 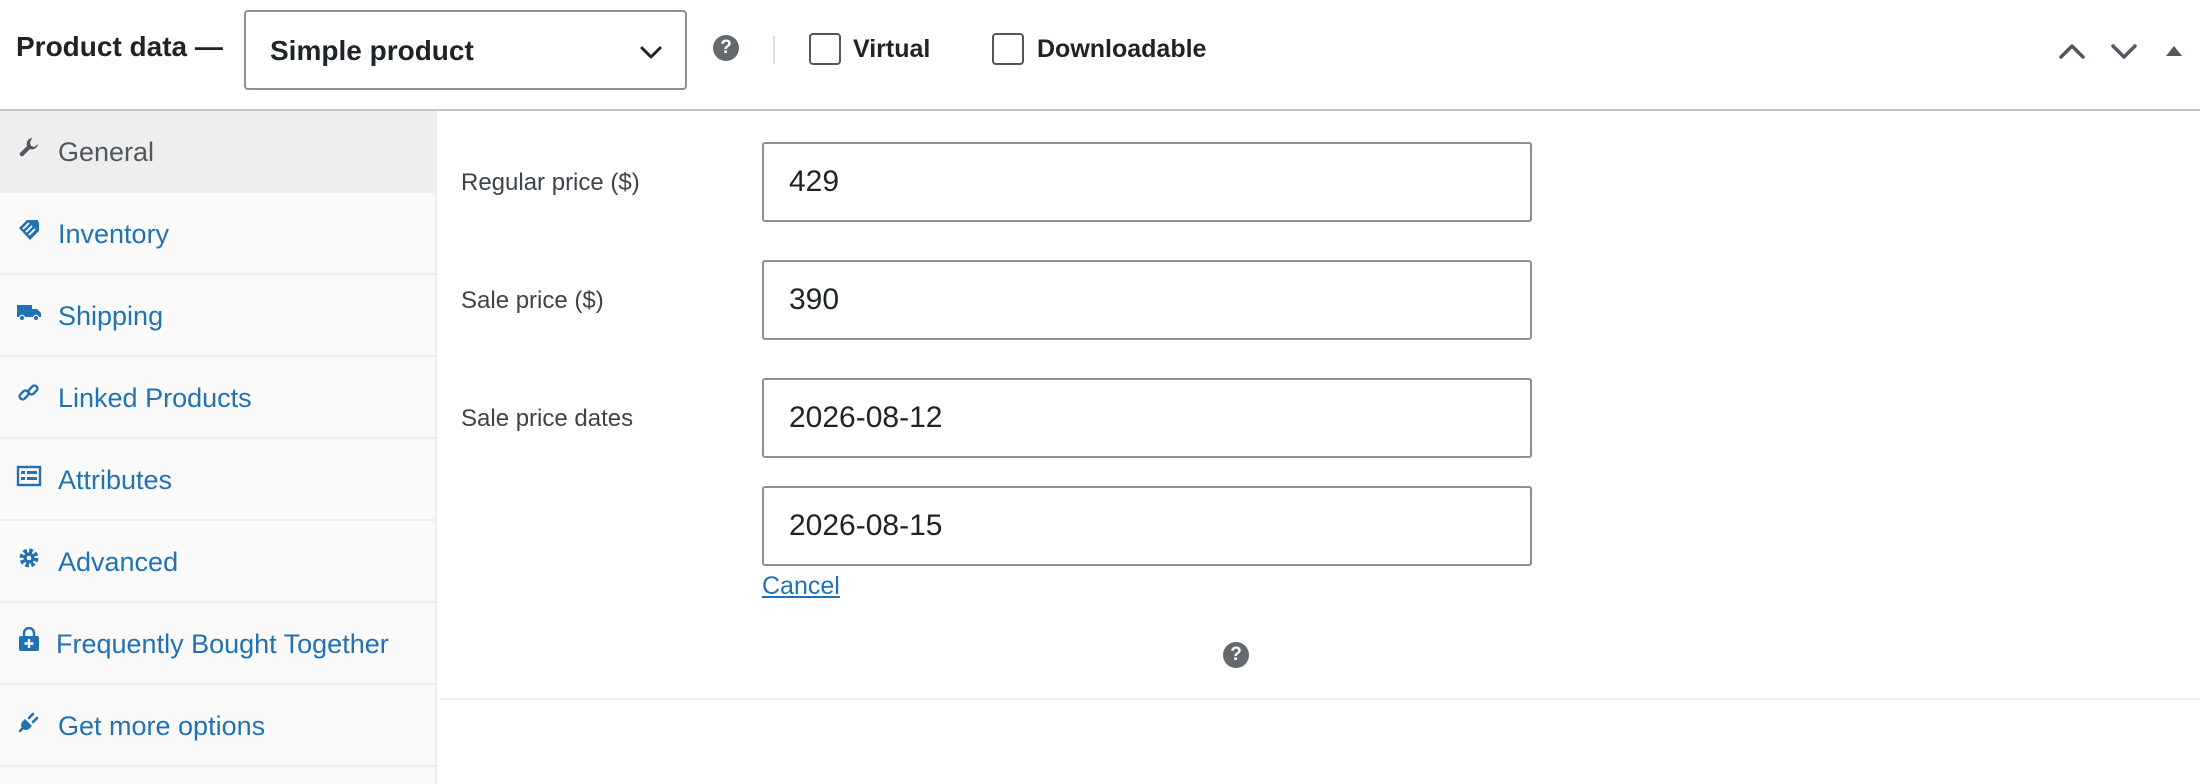 I want to click on wrench-icon, so click(x=28, y=147).